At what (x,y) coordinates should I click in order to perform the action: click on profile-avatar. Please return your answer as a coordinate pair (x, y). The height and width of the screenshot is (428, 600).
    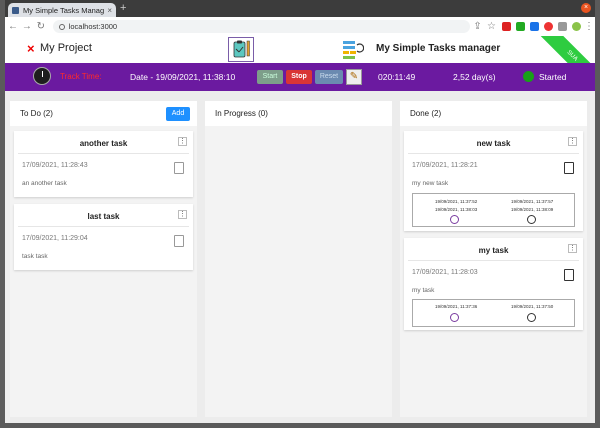
    Looking at the image, I should click on (577, 26).